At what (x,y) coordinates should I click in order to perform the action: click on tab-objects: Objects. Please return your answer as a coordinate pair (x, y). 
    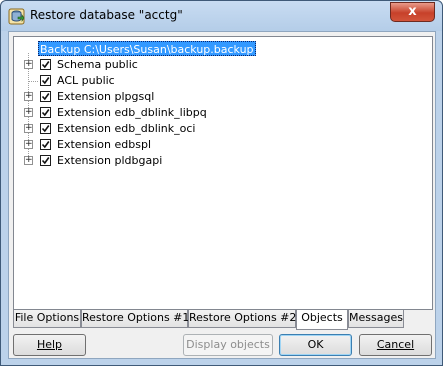
    Looking at the image, I should click on (322, 320).